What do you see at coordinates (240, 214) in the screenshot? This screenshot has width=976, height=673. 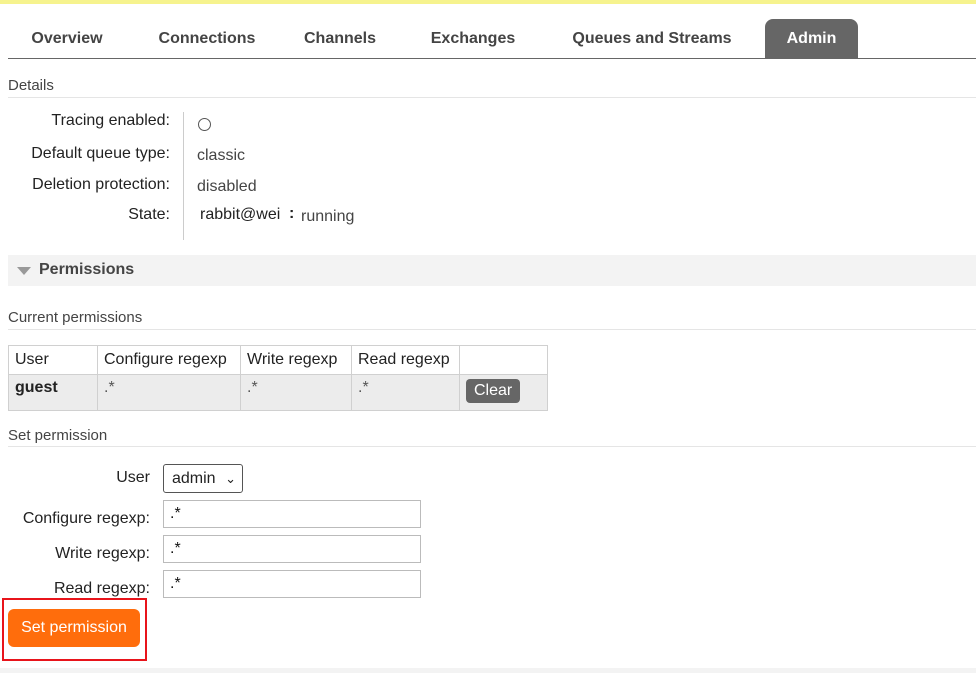 I see `state-node: rabbit@wei` at bounding box center [240, 214].